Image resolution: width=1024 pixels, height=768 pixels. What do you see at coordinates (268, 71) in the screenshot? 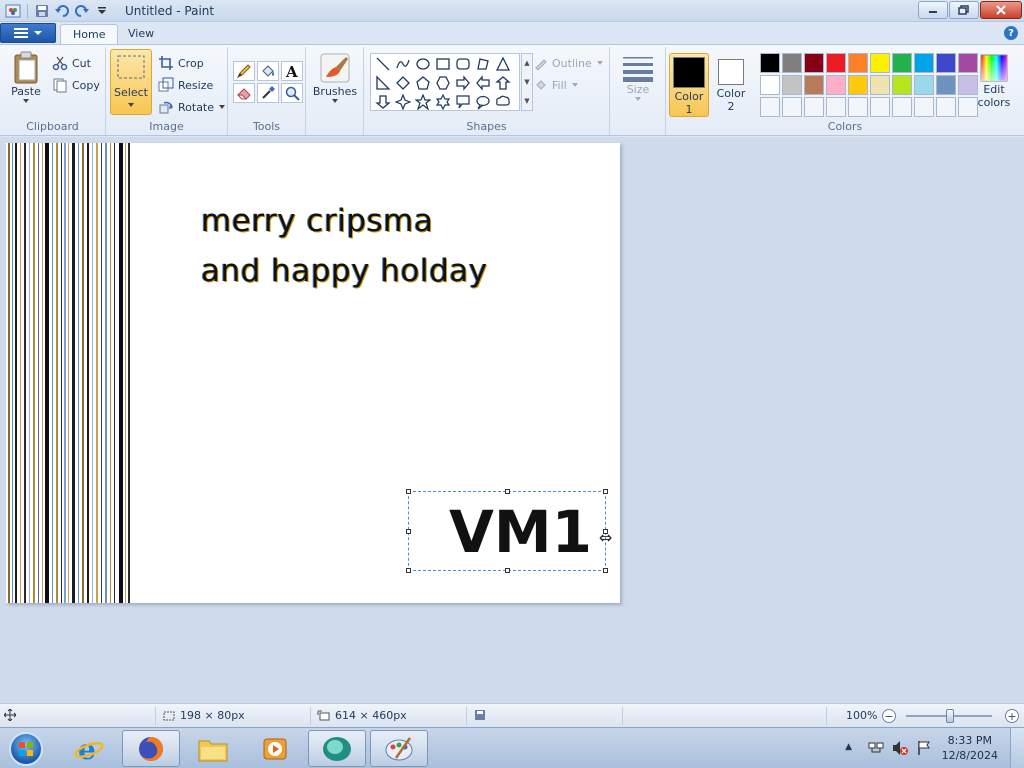
I see `fill-bucket-icon` at bounding box center [268, 71].